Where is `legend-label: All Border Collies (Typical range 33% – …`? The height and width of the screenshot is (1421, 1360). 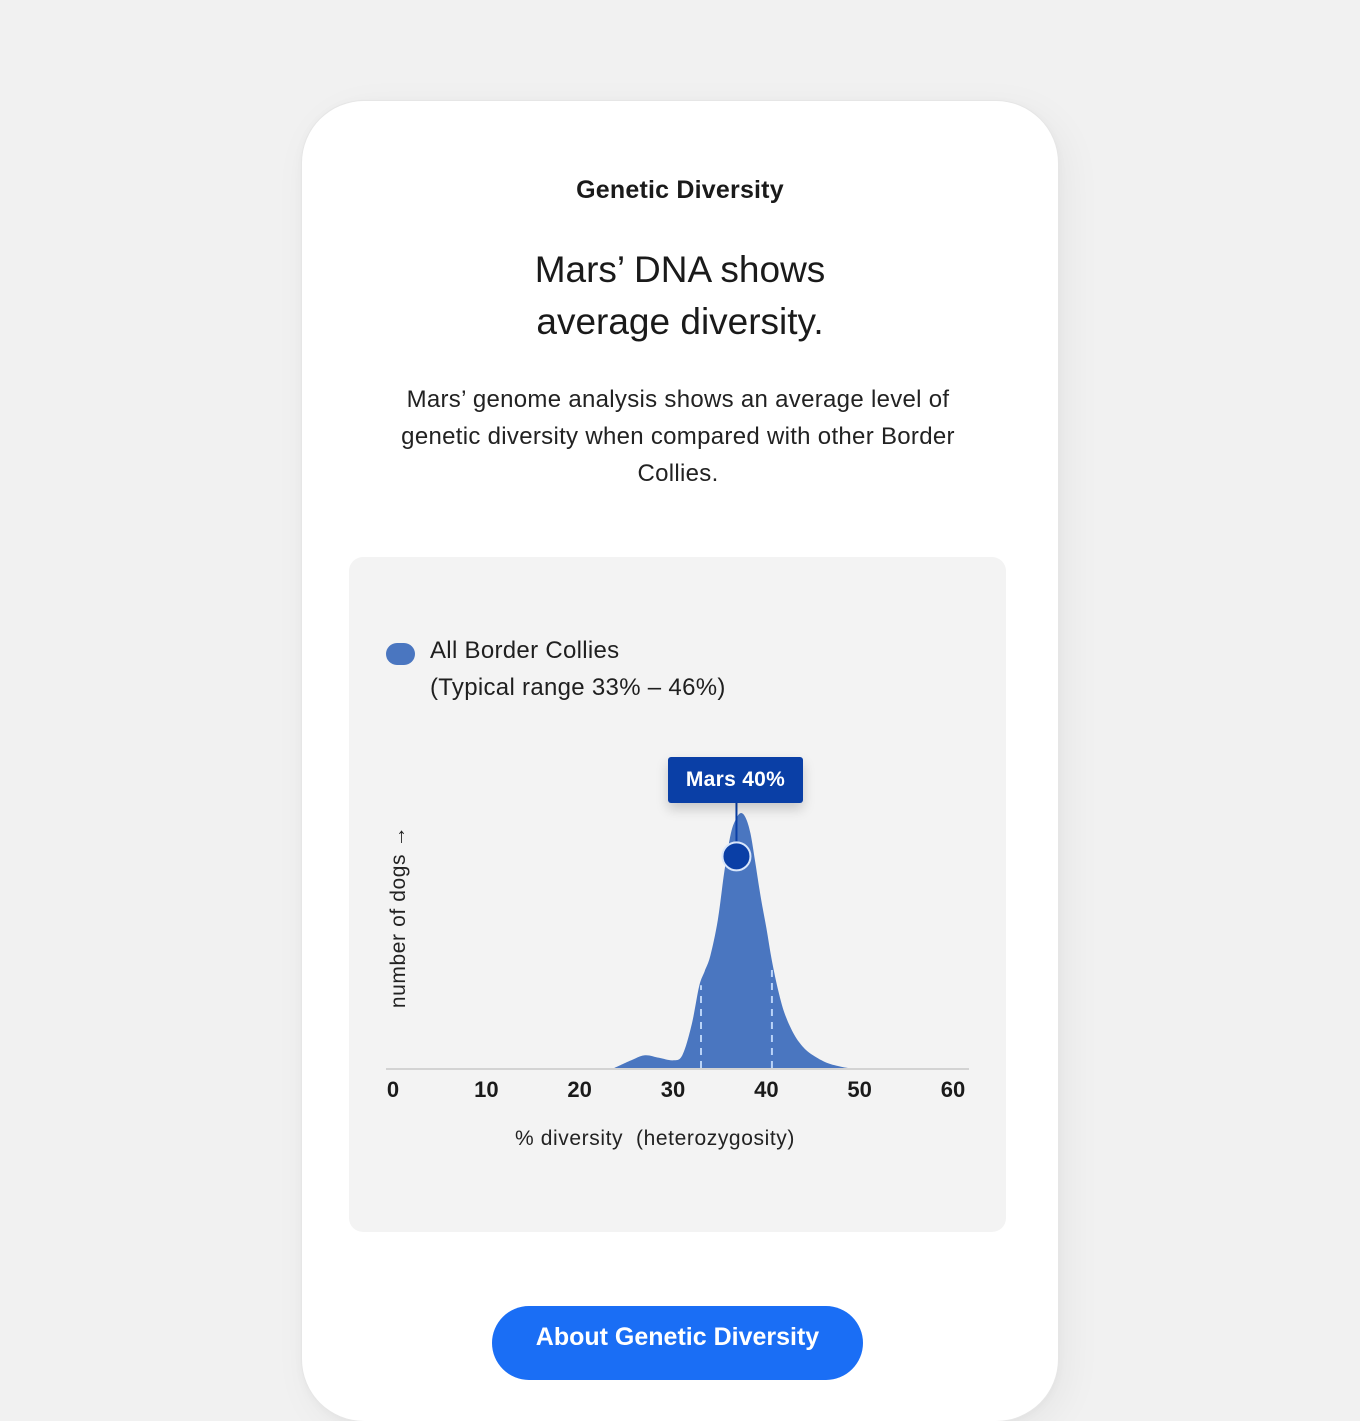
legend-label: All Border Collies (Typical range 33% – … is located at coordinates (578, 669).